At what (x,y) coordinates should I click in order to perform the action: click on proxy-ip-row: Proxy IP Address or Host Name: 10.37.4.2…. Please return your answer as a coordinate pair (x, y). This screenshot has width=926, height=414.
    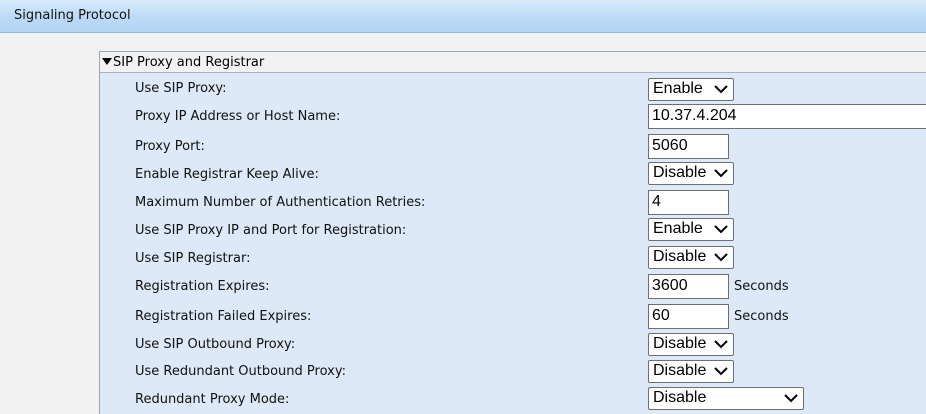
    Looking at the image, I should click on (513, 117).